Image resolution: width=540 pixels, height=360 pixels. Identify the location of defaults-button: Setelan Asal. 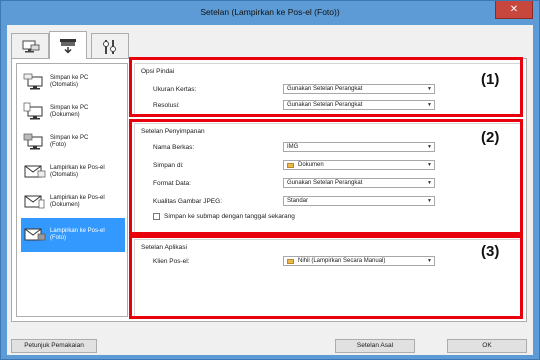
(375, 346).